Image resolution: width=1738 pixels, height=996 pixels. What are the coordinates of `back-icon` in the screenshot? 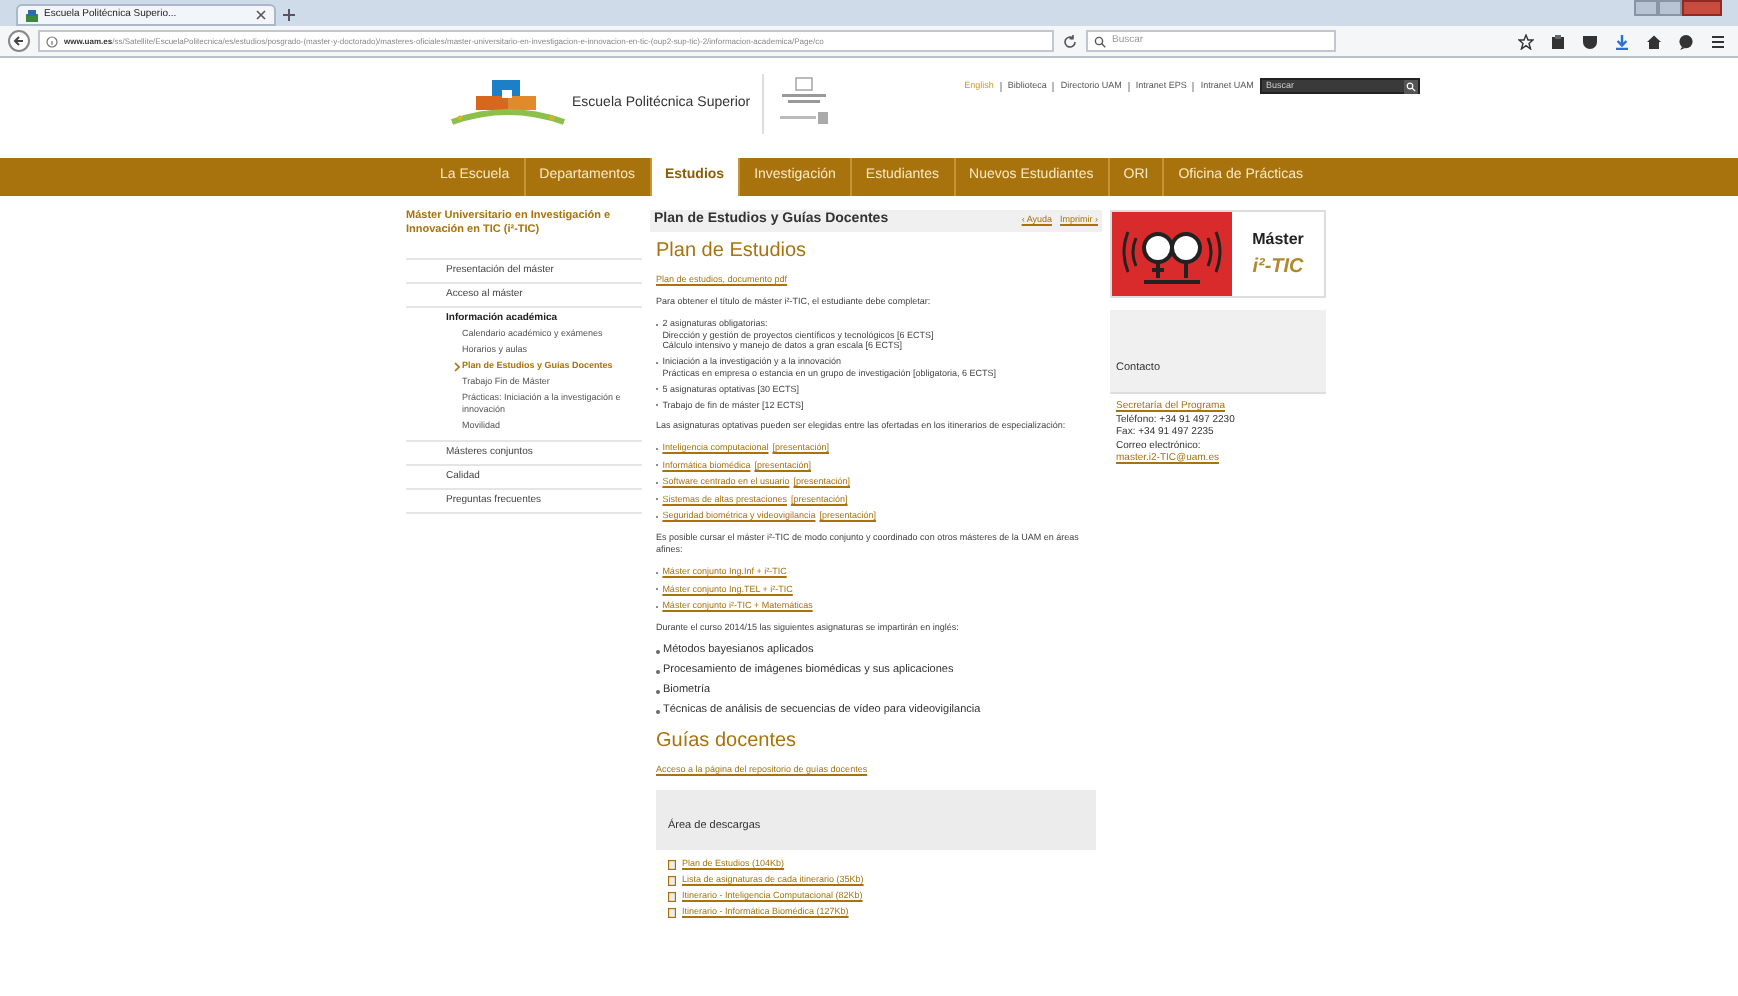 It's located at (19, 41).